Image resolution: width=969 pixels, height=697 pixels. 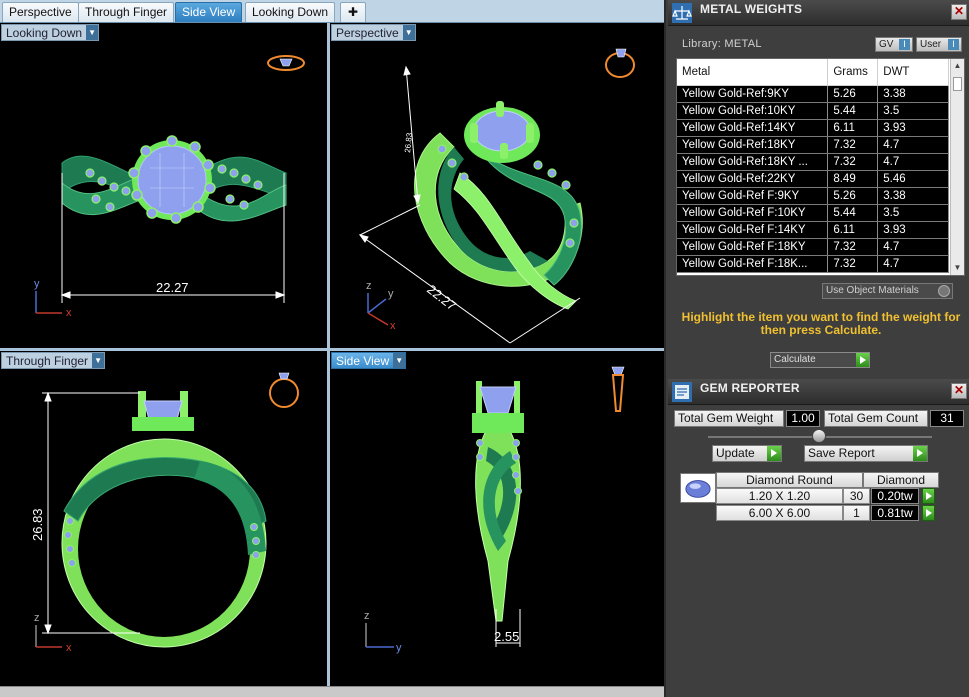 I want to click on table-row: Yellow Gold-Ref:10KY 5.44 3.5, so click(x=813, y=111).